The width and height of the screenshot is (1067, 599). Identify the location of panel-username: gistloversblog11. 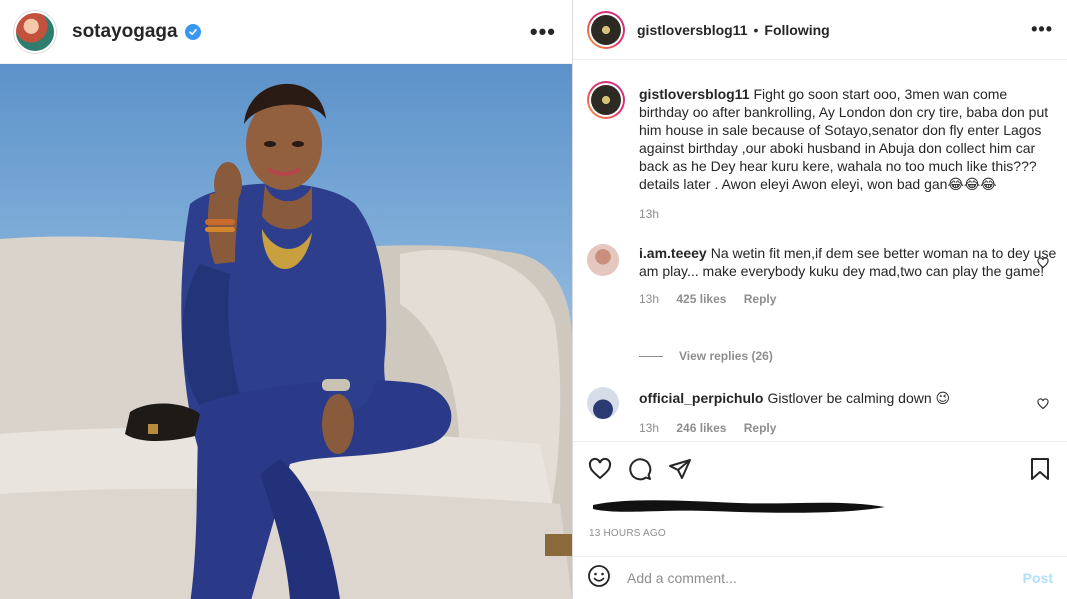
(692, 30).